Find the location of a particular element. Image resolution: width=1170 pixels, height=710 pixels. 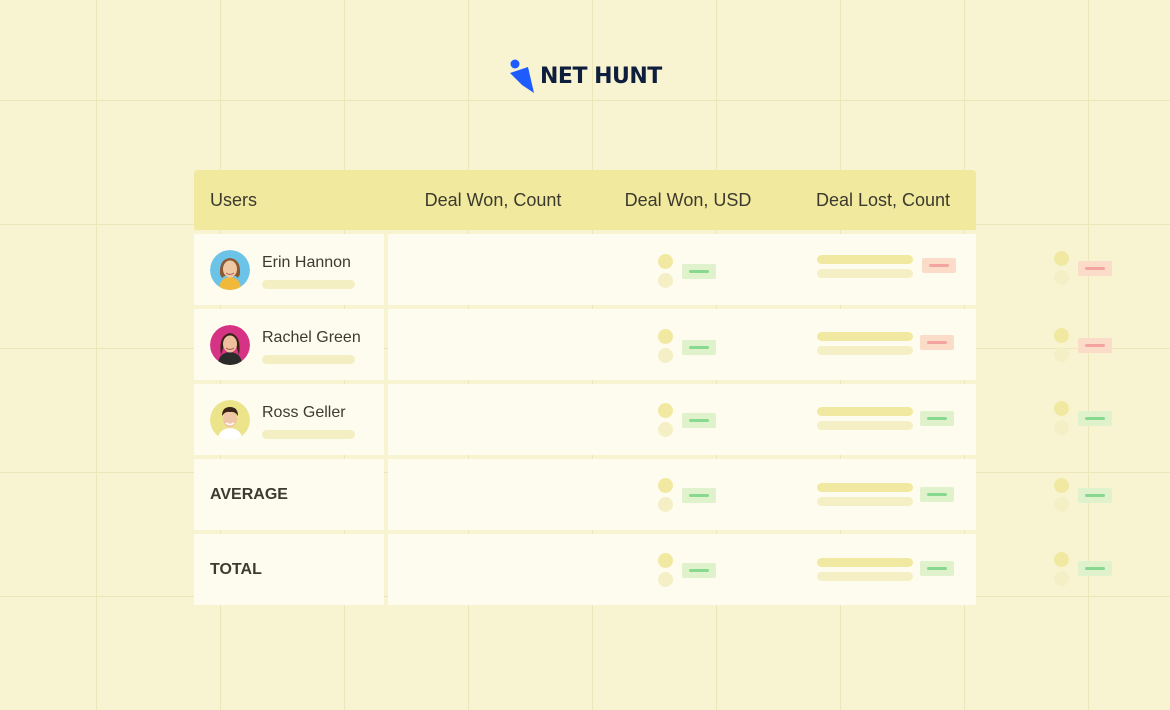

table-row: Ross Geller is located at coordinates (653, 419).